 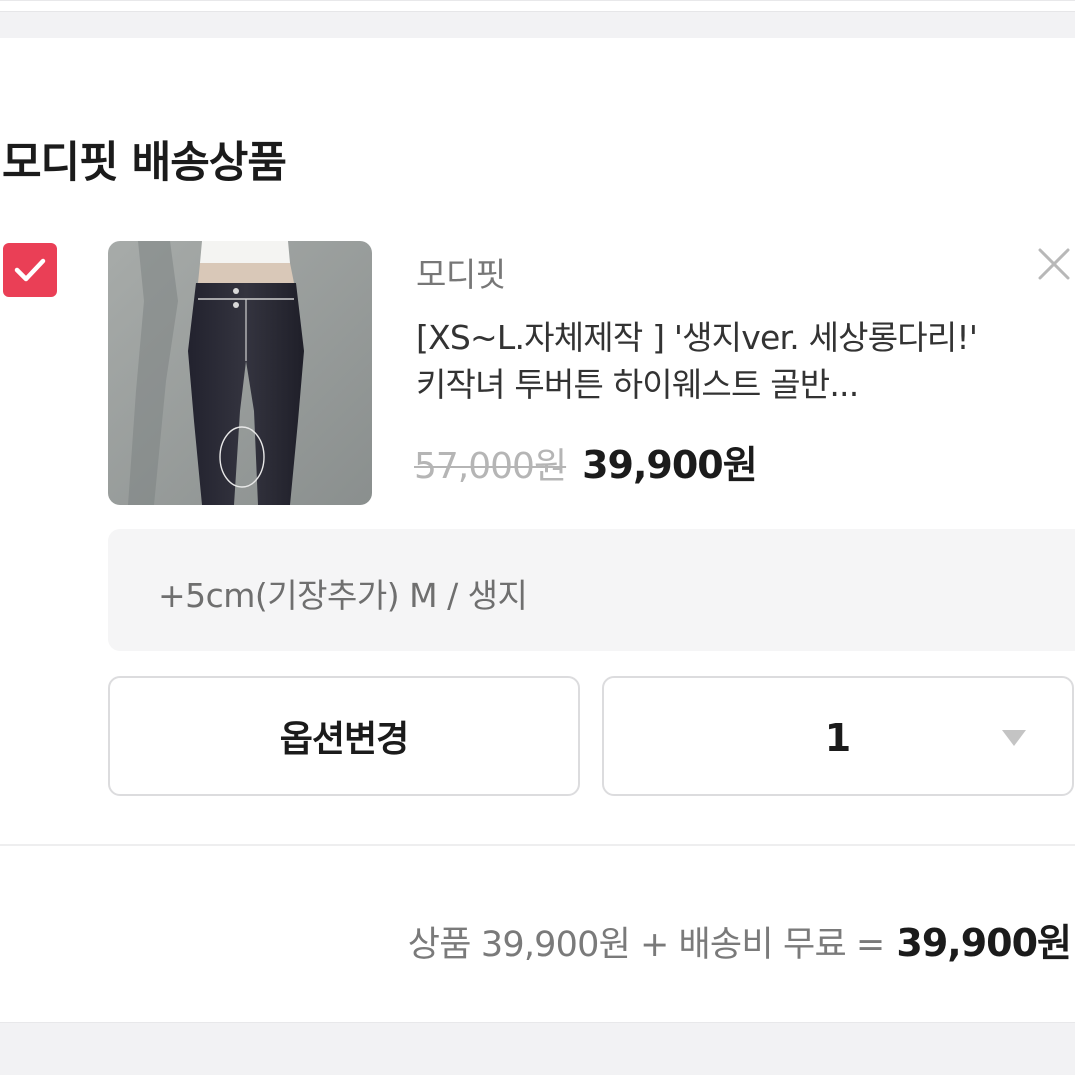 What do you see at coordinates (519, 945) in the screenshot?
I see `summary-product-price: 상품 39,900원` at bounding box center [519, 945].